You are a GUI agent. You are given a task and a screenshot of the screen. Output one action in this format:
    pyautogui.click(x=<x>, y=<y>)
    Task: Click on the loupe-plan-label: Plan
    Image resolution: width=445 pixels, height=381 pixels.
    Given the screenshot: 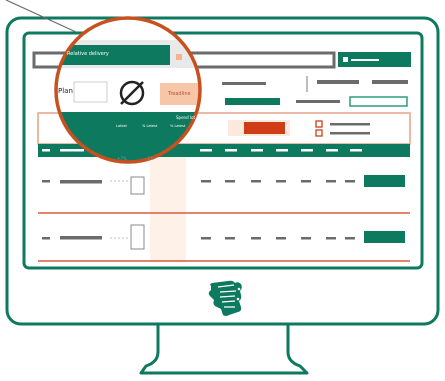 What is the action you would take?
    pyautogui.click(x=65, y=91)
    